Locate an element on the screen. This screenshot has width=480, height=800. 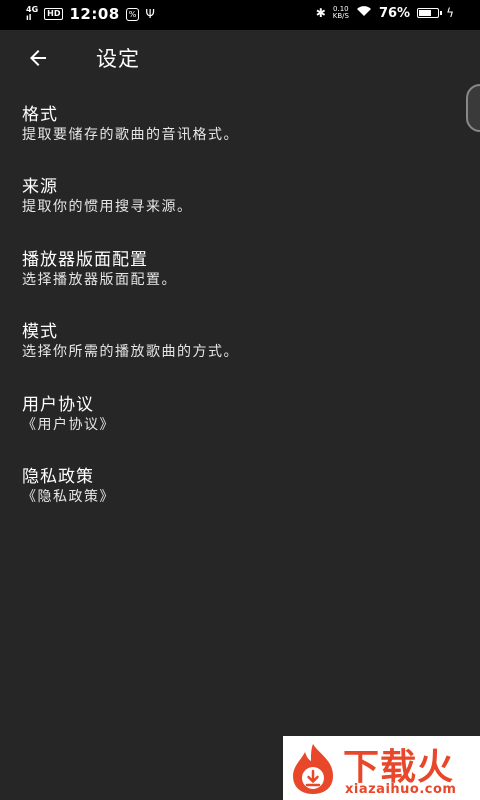
status-bar-left: 4G ıl HD 12:08 % Ψ is located at coordinates (90, 14).